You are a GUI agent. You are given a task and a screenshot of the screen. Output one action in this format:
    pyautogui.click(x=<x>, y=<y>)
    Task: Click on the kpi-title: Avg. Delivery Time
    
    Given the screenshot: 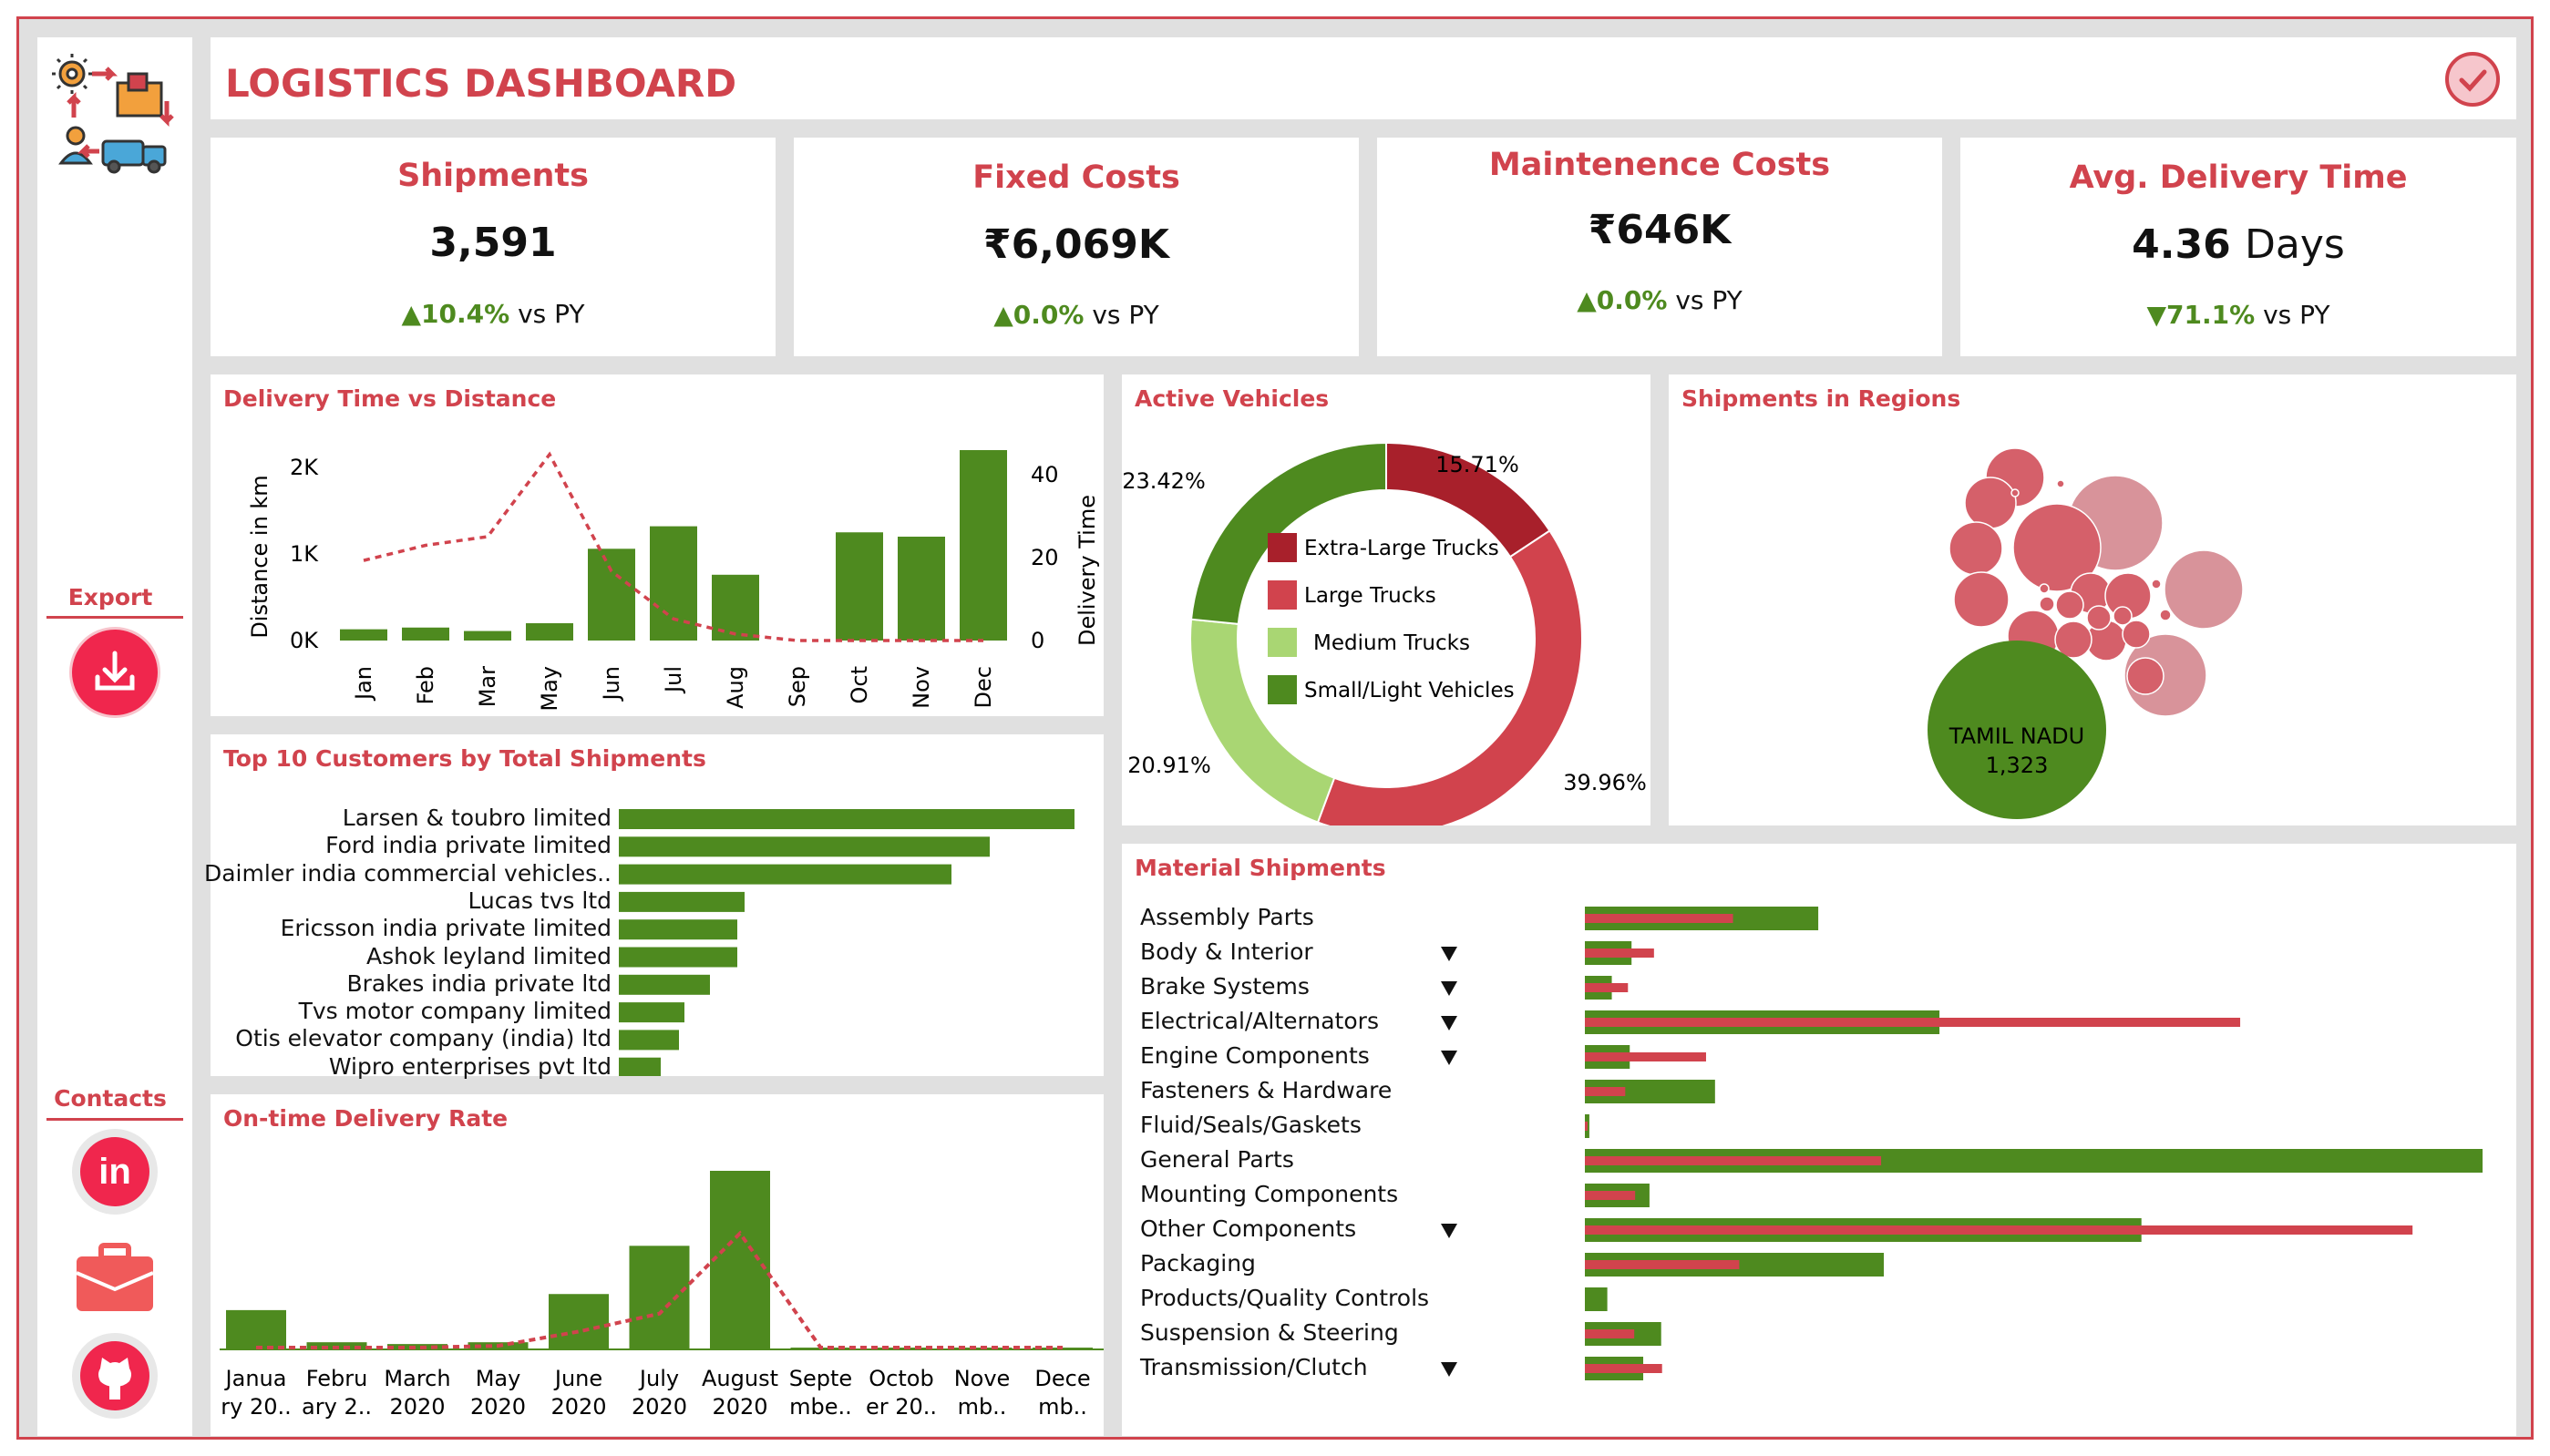 What is the action you would take?
    pyautogui.click(x=2238, y=177)
    